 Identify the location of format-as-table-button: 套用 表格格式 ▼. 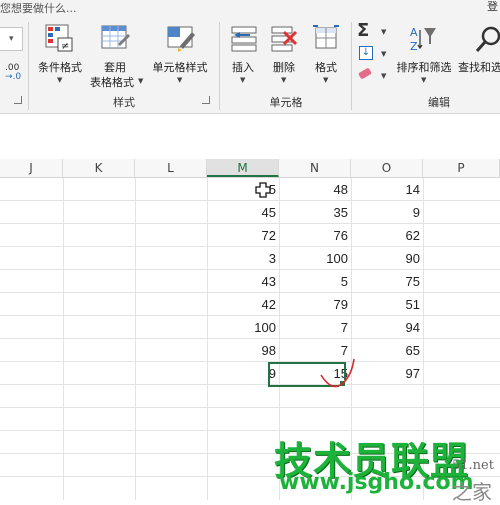
(116, 57).